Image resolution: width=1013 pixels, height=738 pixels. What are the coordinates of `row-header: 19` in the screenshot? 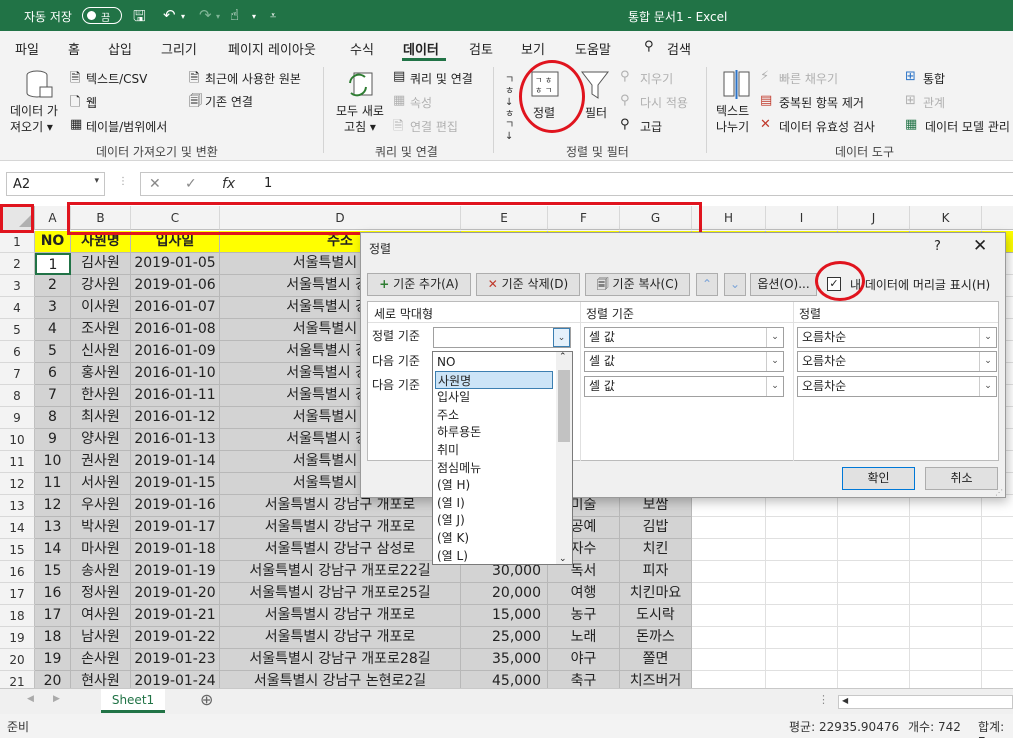 It's located at (17, 638).